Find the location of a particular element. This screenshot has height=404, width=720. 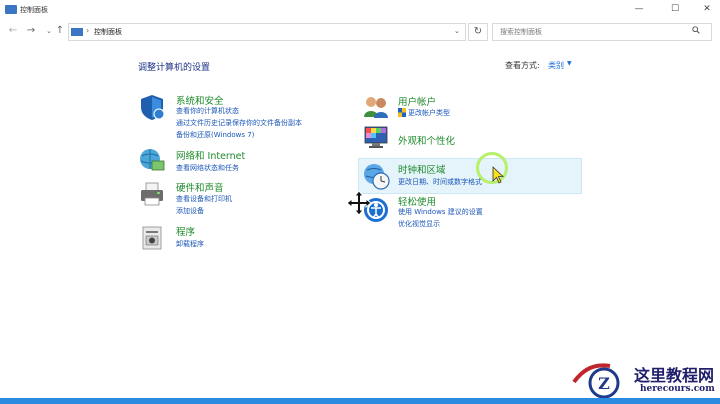

watermark-url: herecours.com is located at coordinates (677, 389).